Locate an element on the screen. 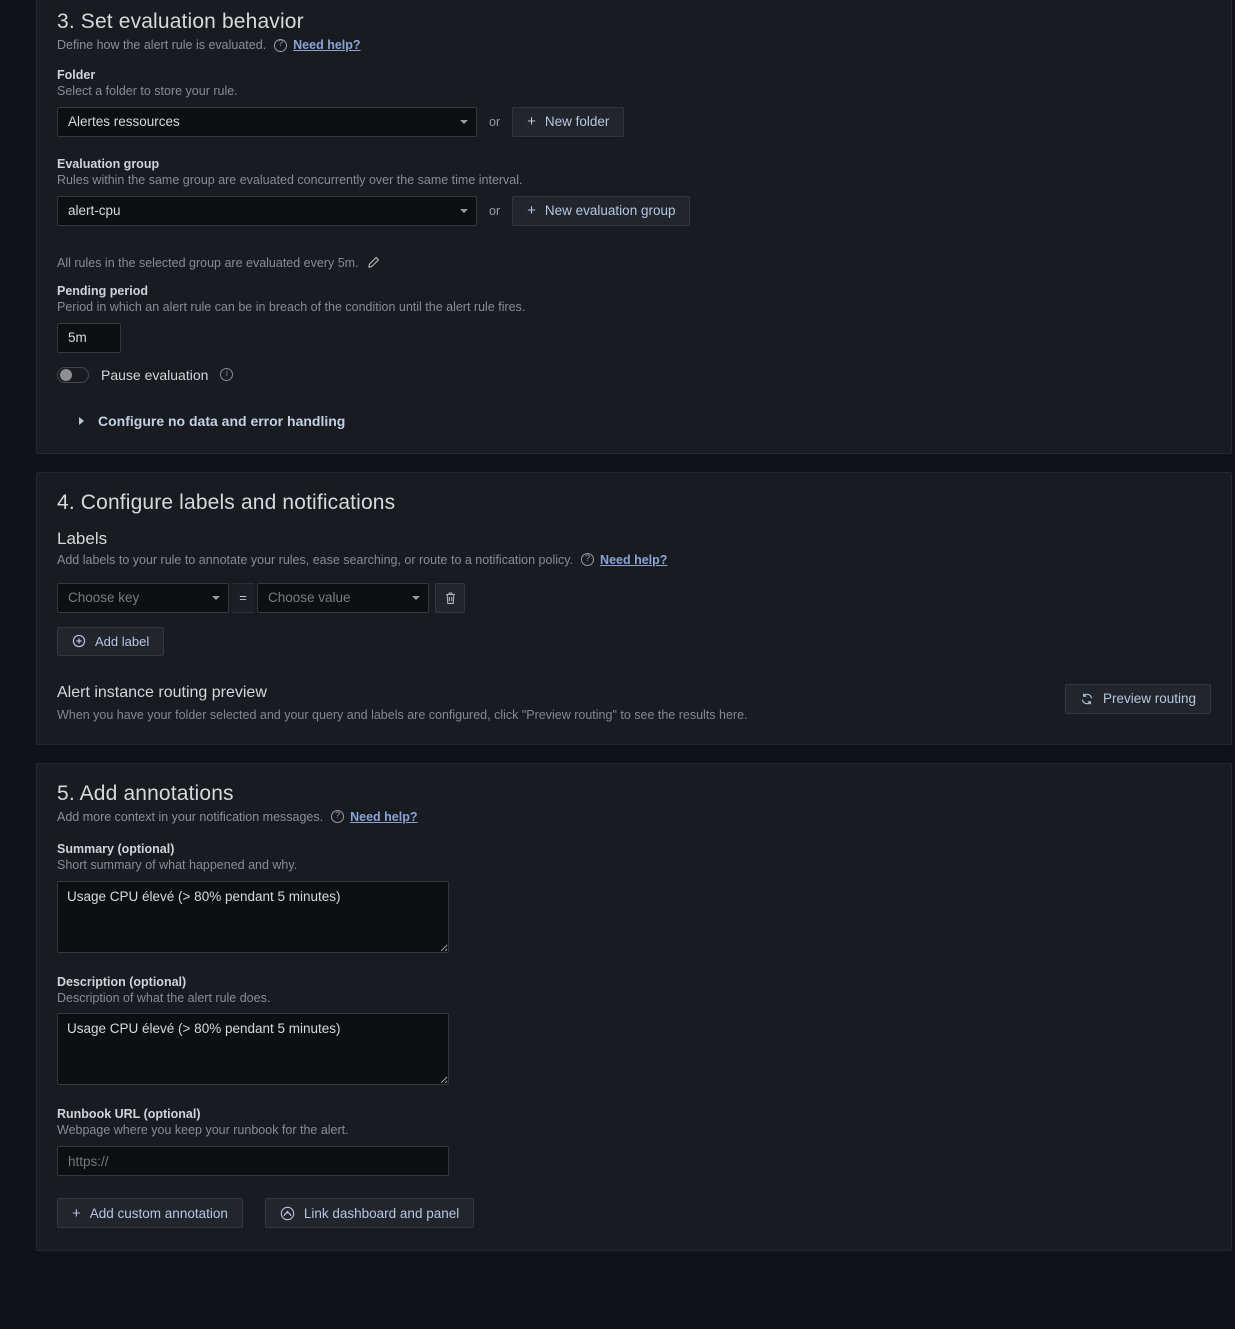 This screenshot has height=1329, width=1235. description-label: Description (optional) is located at coordinates (122, 981).